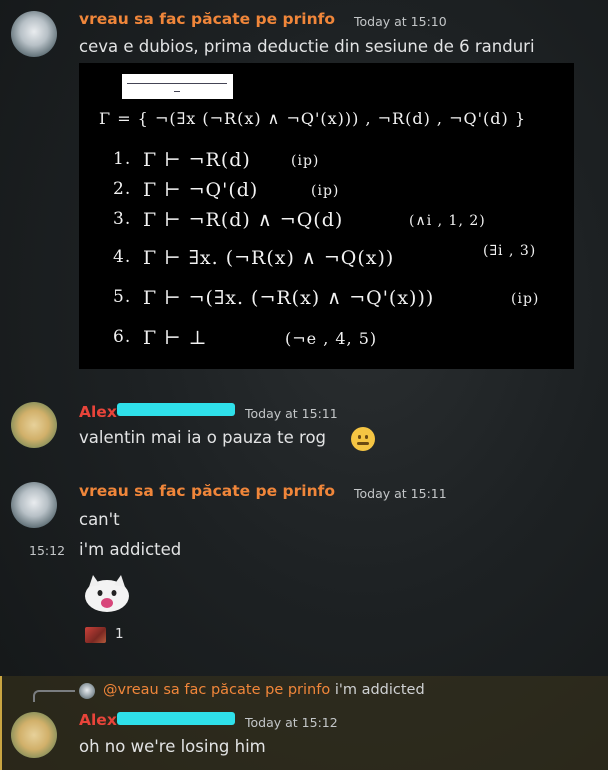 Image resolution: width=608 pixels, height=770 pixels. What do you see at coordinates (269, 258) in the screenshot?
I see `proof-line-formula: Γ ⊢ ∃x. (¬R(x) ∧ ¬Q(x))` at bounding box center [269, 258].